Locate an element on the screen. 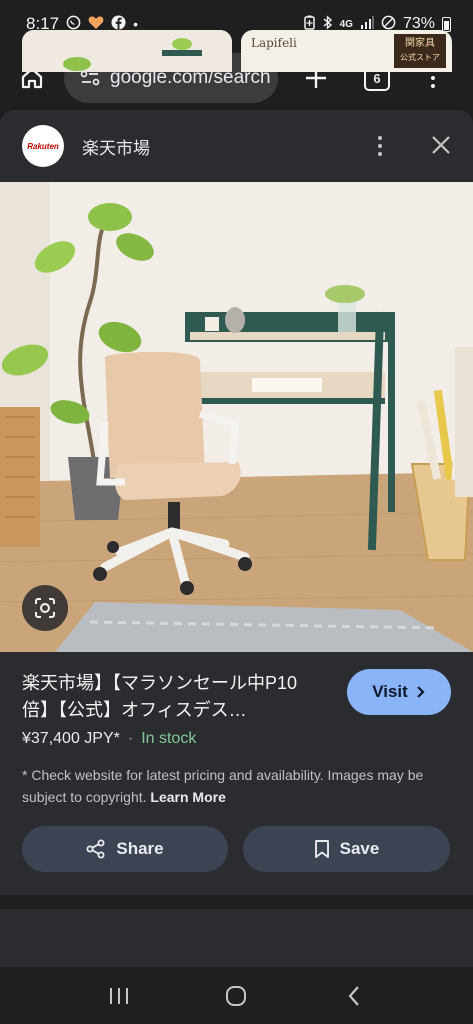 The width and height of the screenshot is (473, 1024). share-button: Share is located at coordinates (125, 849).